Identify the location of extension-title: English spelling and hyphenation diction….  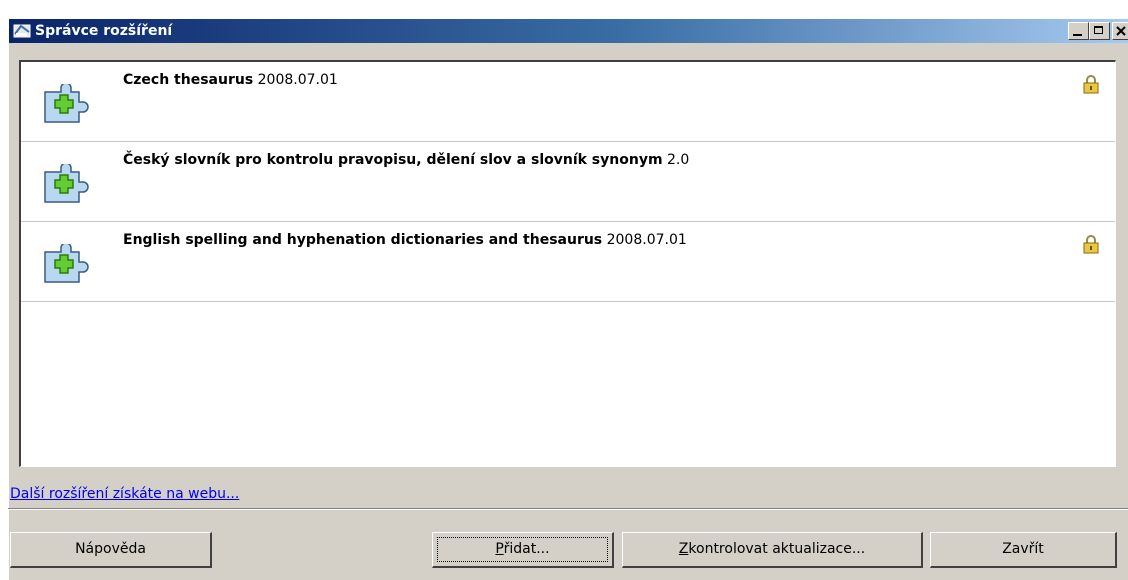
(405, 240).